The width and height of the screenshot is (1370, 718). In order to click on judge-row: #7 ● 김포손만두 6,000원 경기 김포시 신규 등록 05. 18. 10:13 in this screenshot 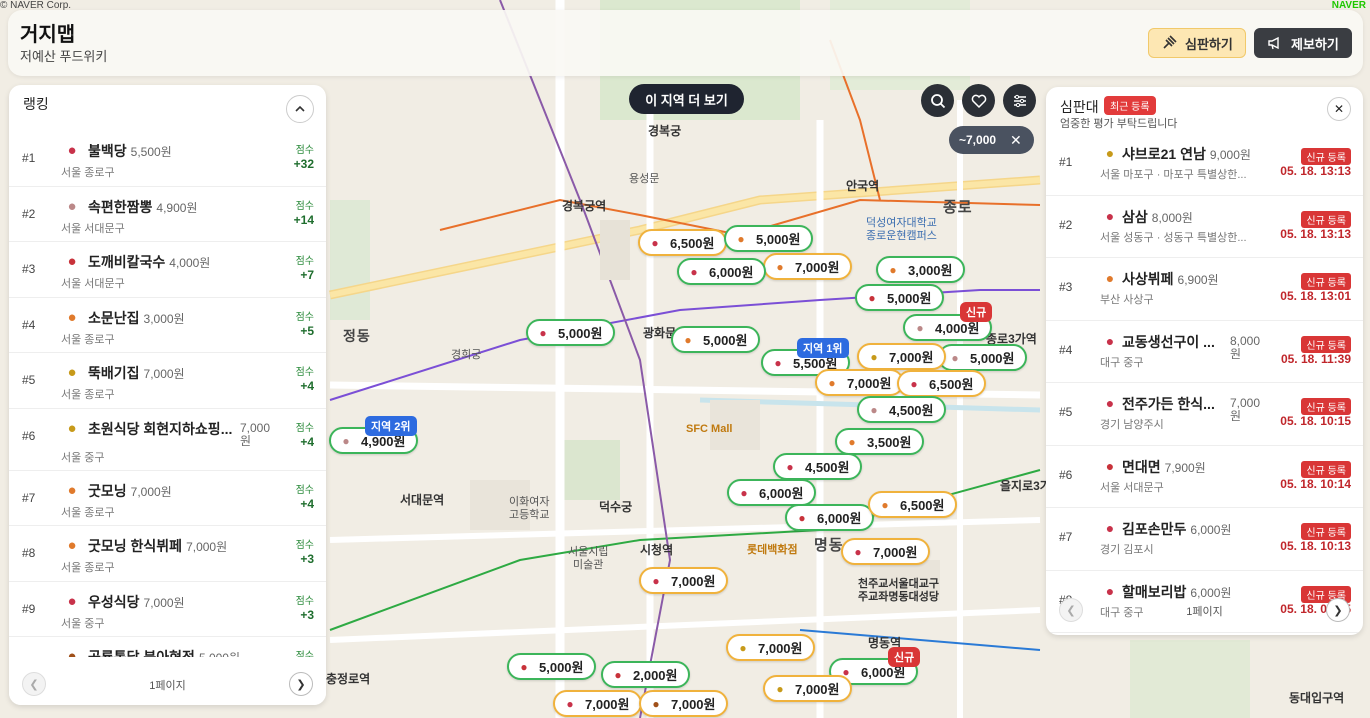, I will do `click(1204, 539)`.